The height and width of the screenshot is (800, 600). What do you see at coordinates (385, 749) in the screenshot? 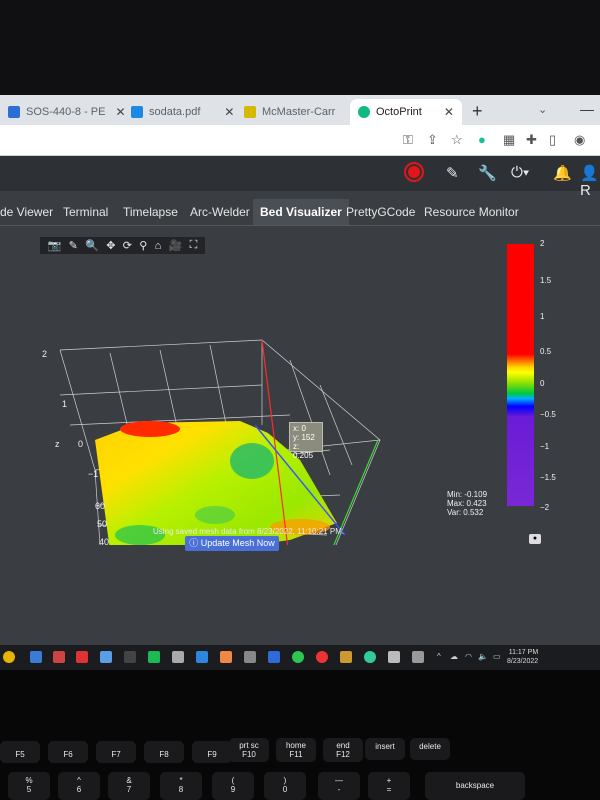
I see `key-insert: insert` at bounding box center [385, 749].